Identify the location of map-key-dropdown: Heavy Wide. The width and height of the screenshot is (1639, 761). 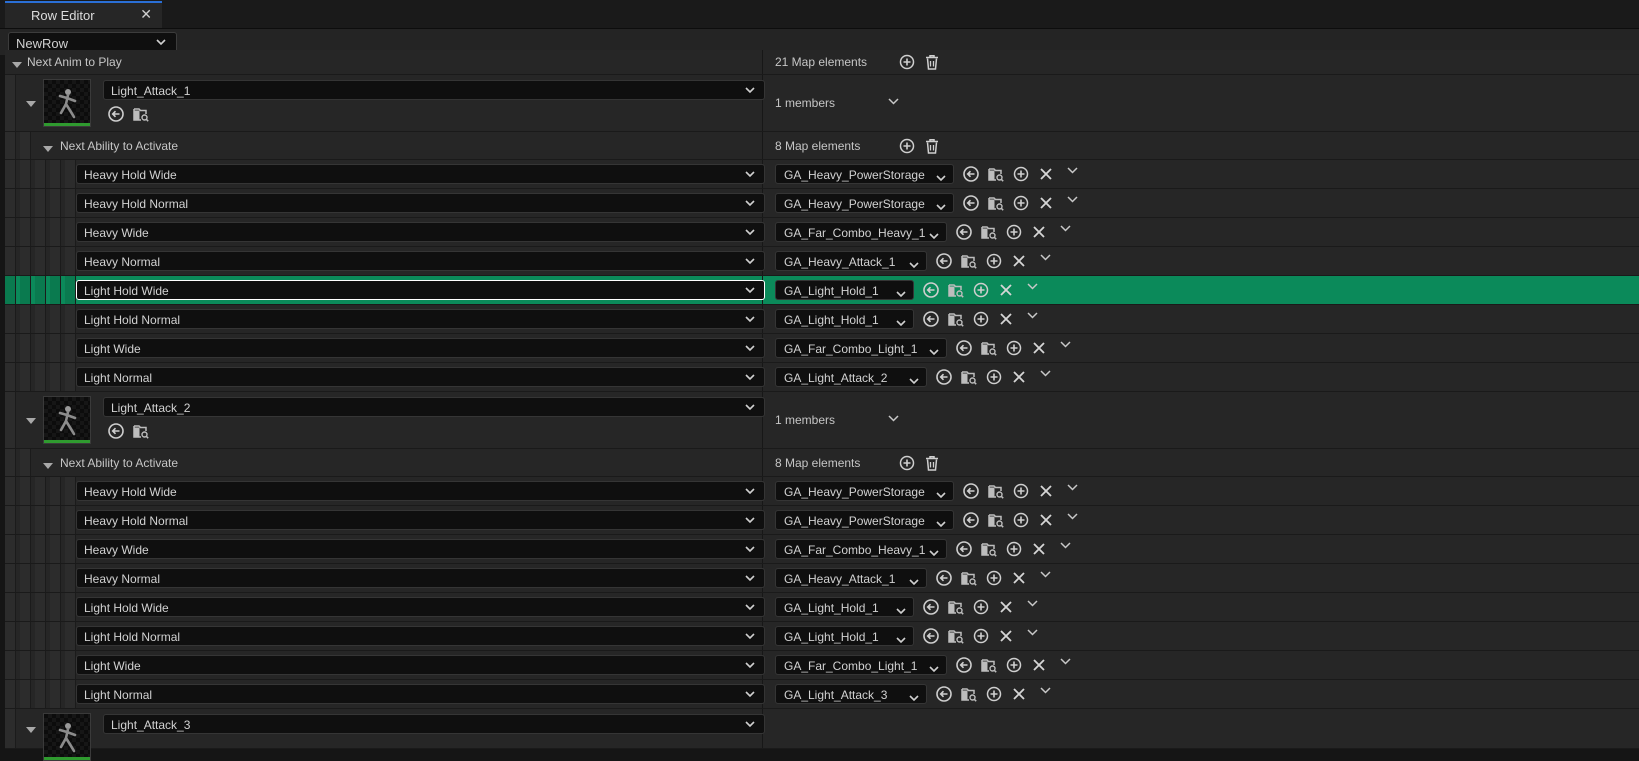
(420, 232).